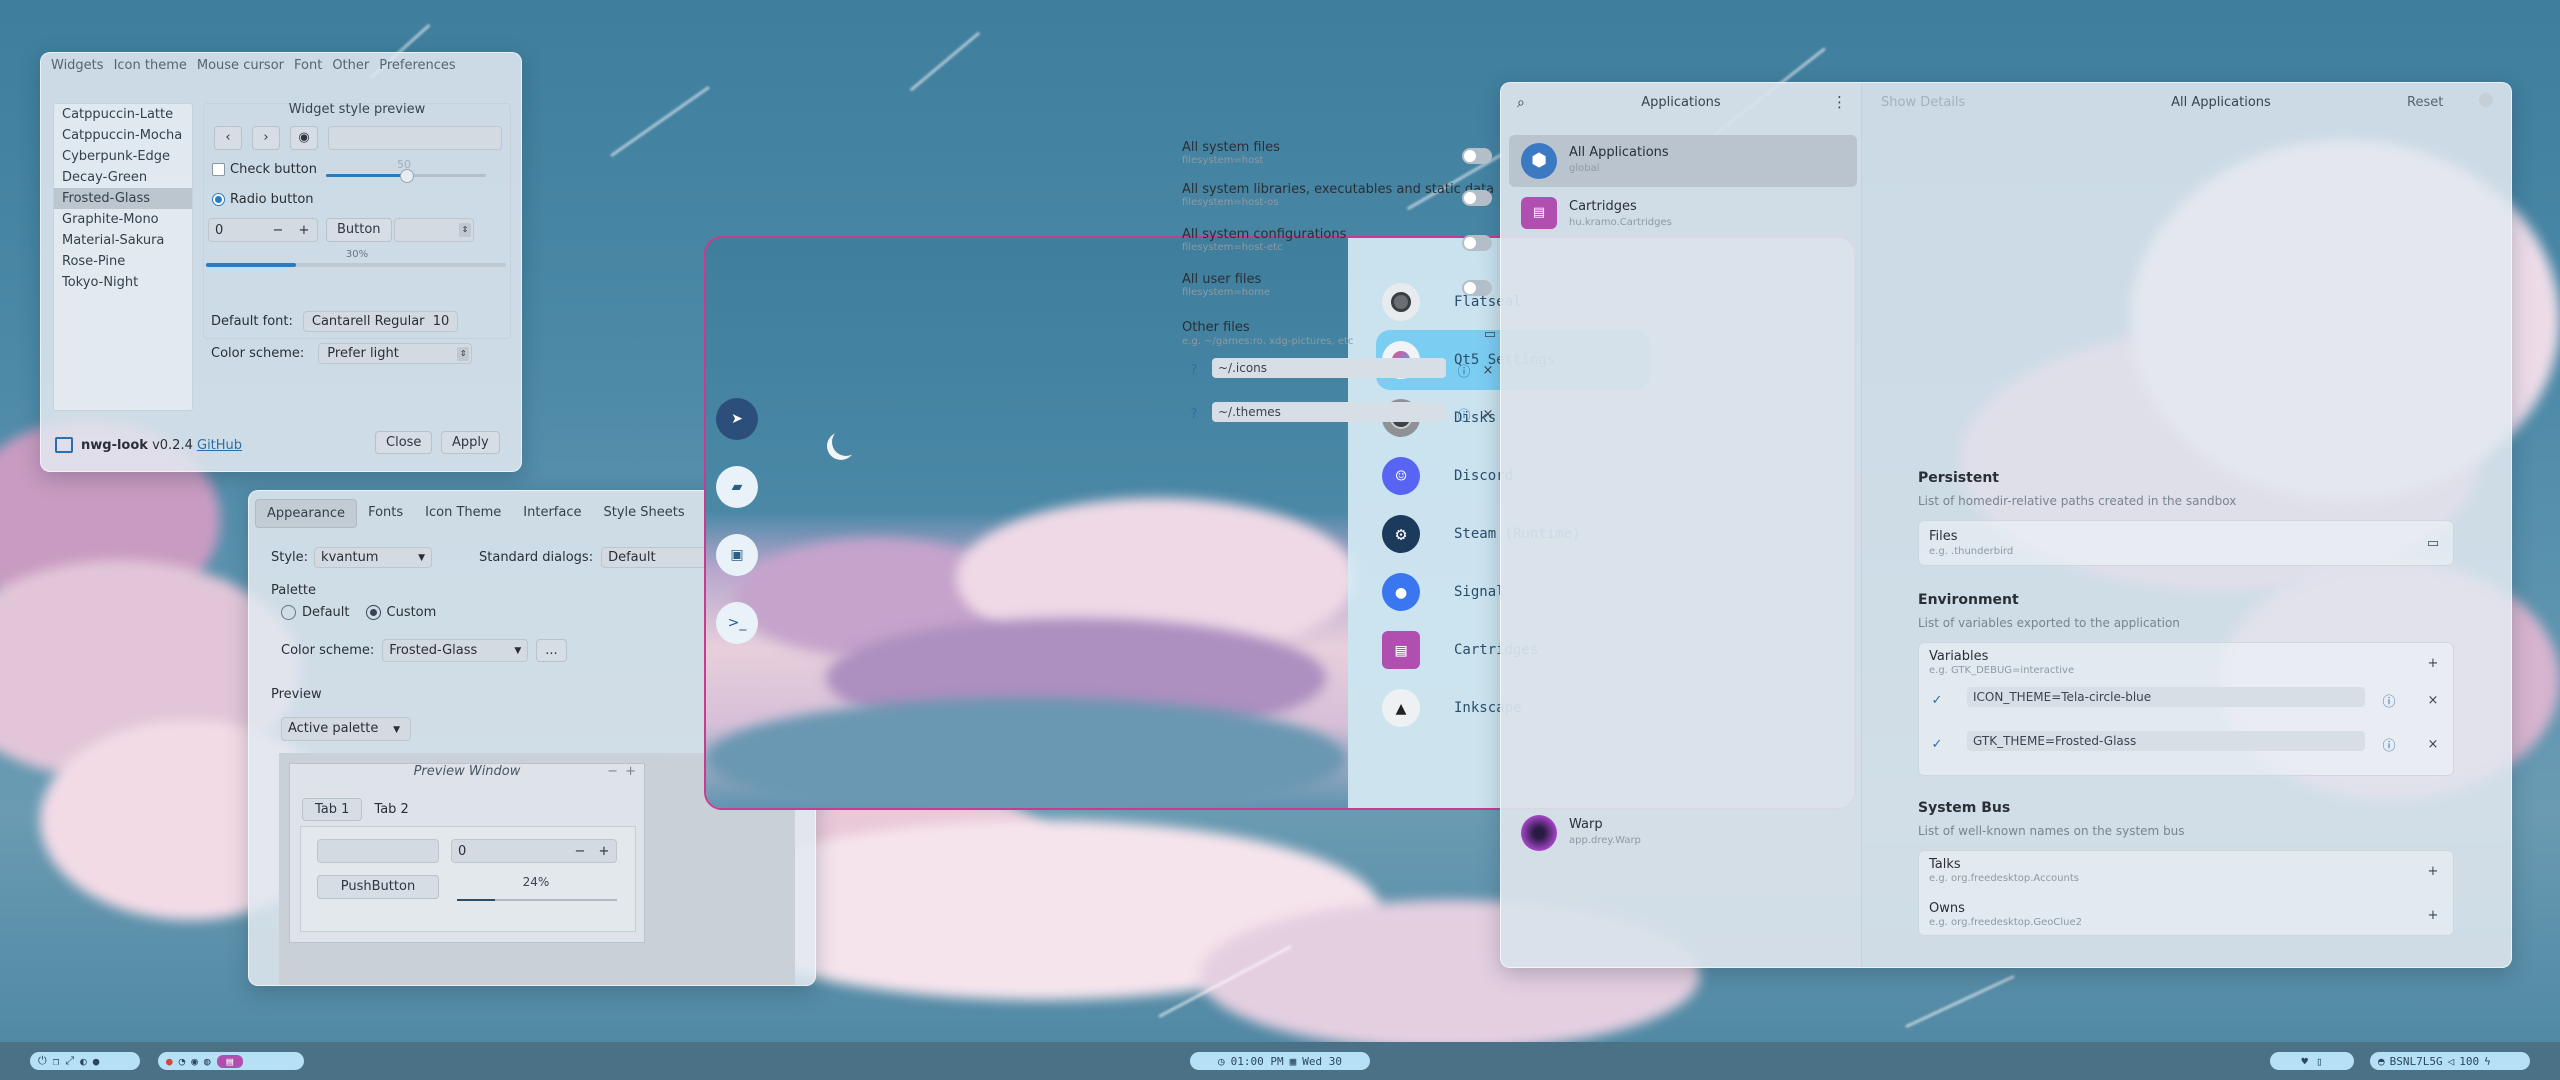 This screenshot has width=2560, height=1080. What do you see at coordinates (2304, 1061) in the screenshot?
I see `heart-icon: ♥` at bounding box center [2304, 1061].